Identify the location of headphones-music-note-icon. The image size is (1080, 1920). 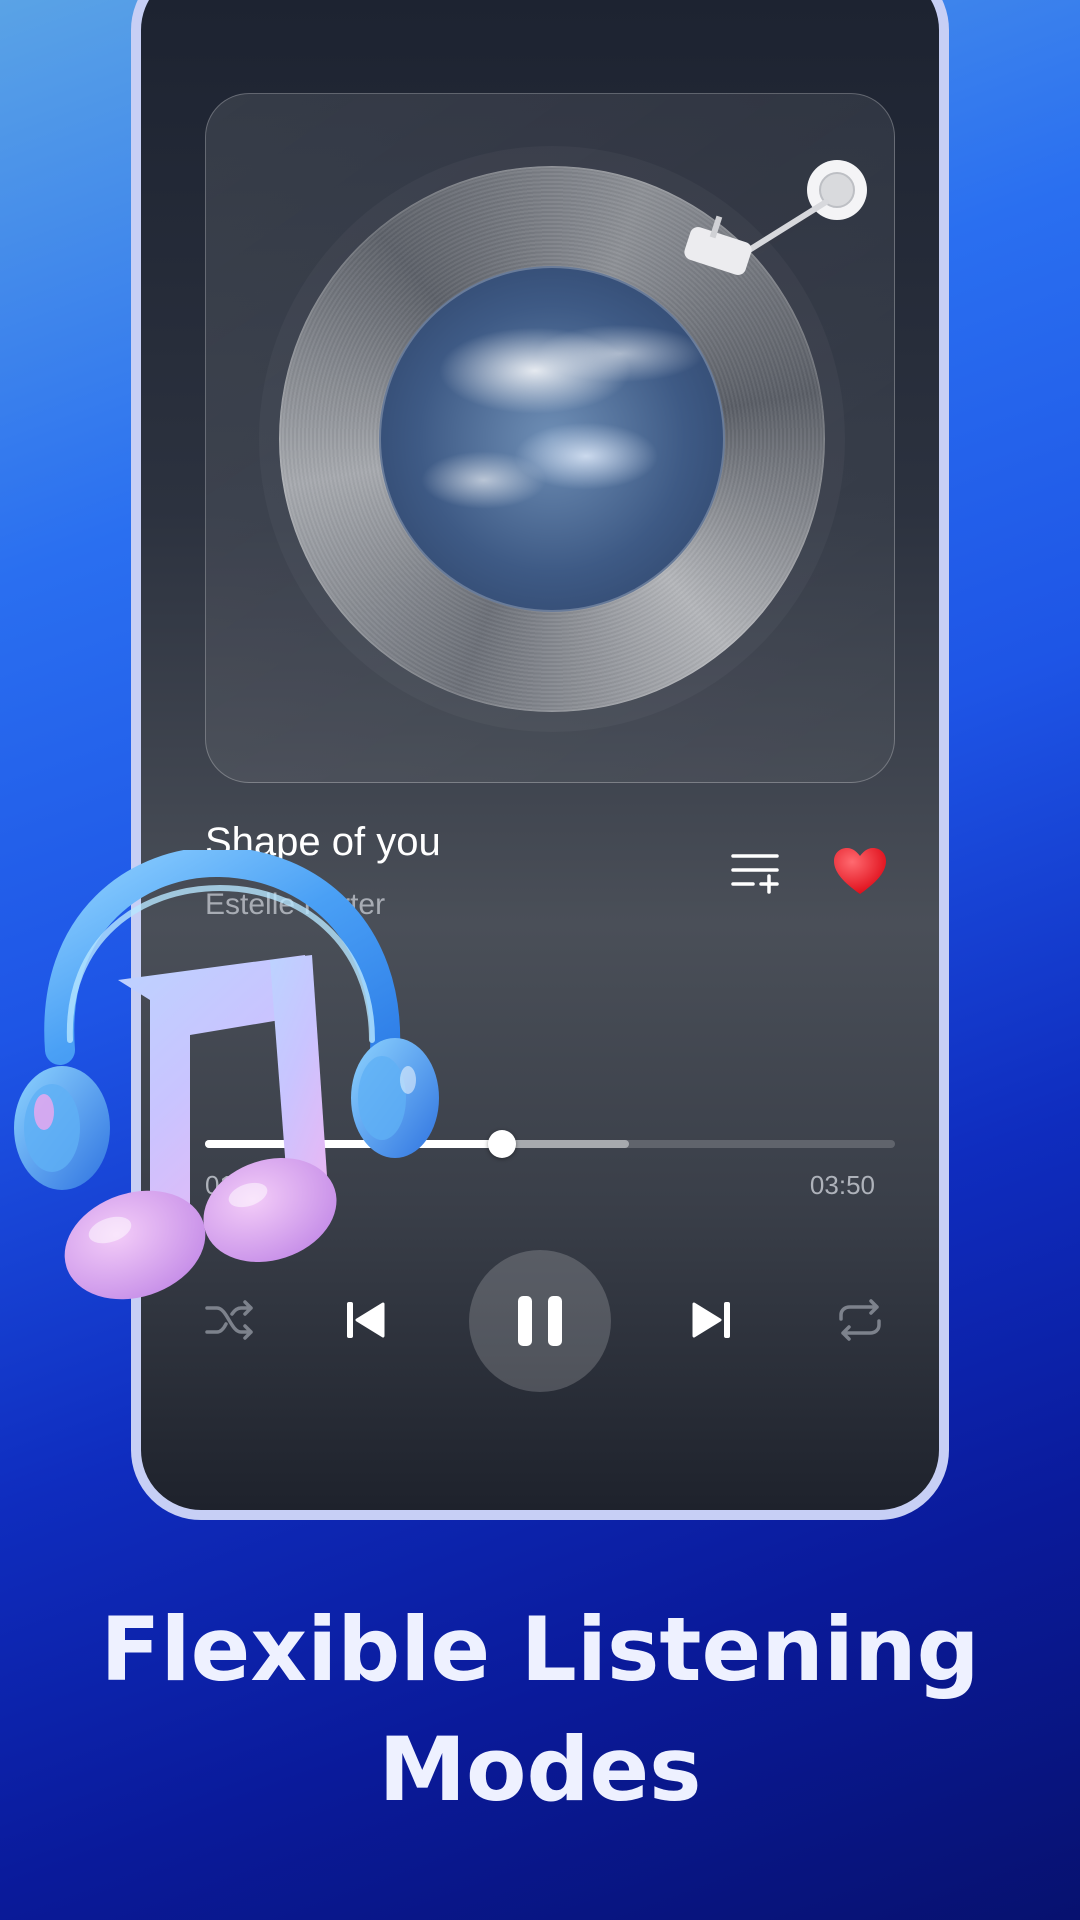
(226, 1075).